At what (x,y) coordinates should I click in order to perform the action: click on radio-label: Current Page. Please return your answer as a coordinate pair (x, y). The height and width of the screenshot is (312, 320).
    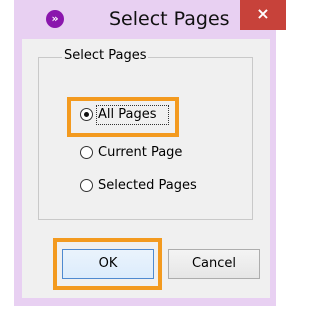
    Looking at the image, I should click on (140, 152).